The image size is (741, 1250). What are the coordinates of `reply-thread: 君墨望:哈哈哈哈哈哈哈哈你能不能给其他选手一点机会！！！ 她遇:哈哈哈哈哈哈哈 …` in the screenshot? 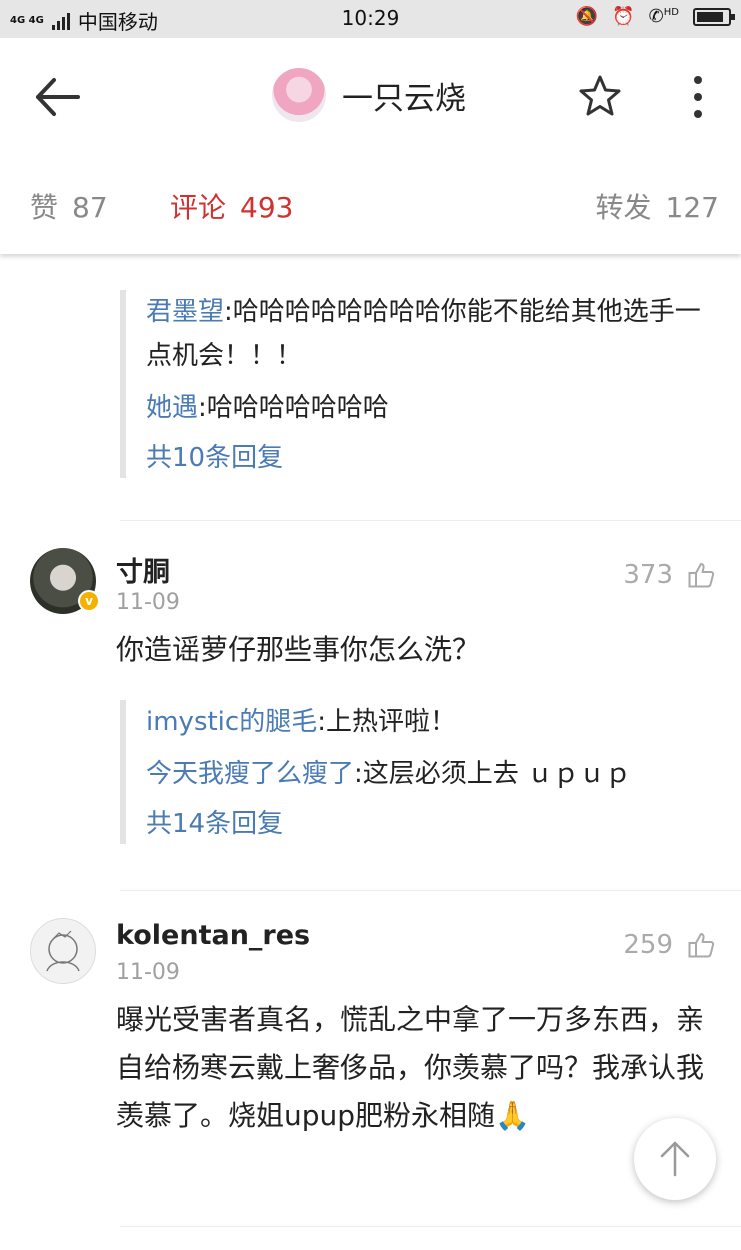 It's located at (420, 384).